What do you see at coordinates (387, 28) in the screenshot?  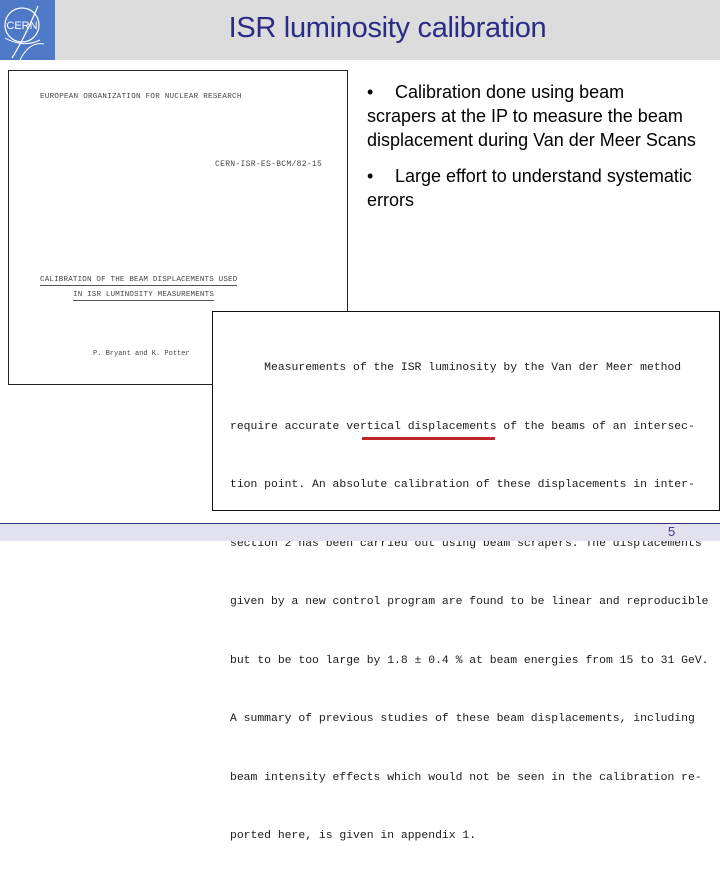 I see `slide-title: ISR luminosity calibration` at bounding box center [387, 28].